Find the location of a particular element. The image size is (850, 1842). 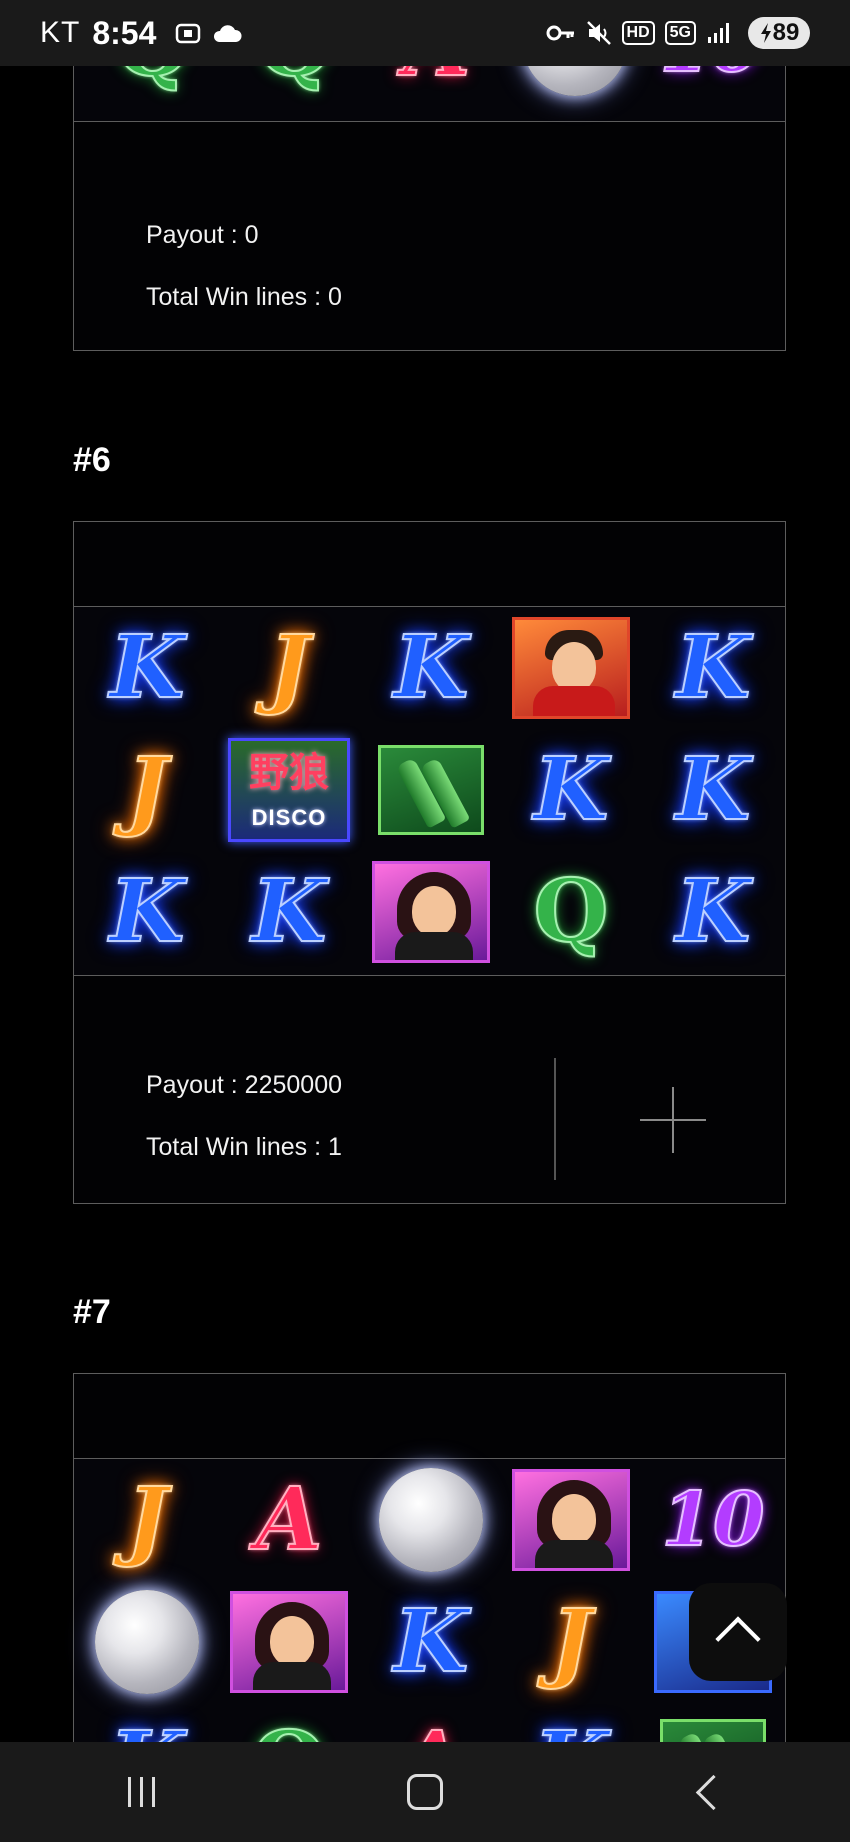

mute-icon is located at coordinates (598, 33).